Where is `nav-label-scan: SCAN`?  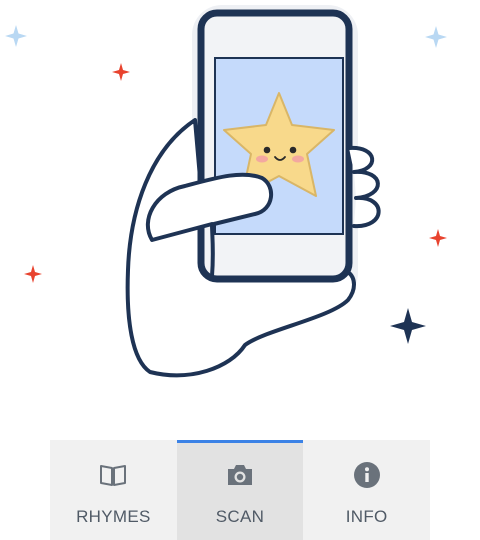
nav-label-scan: SCAN is located at coordinates (240, 516).